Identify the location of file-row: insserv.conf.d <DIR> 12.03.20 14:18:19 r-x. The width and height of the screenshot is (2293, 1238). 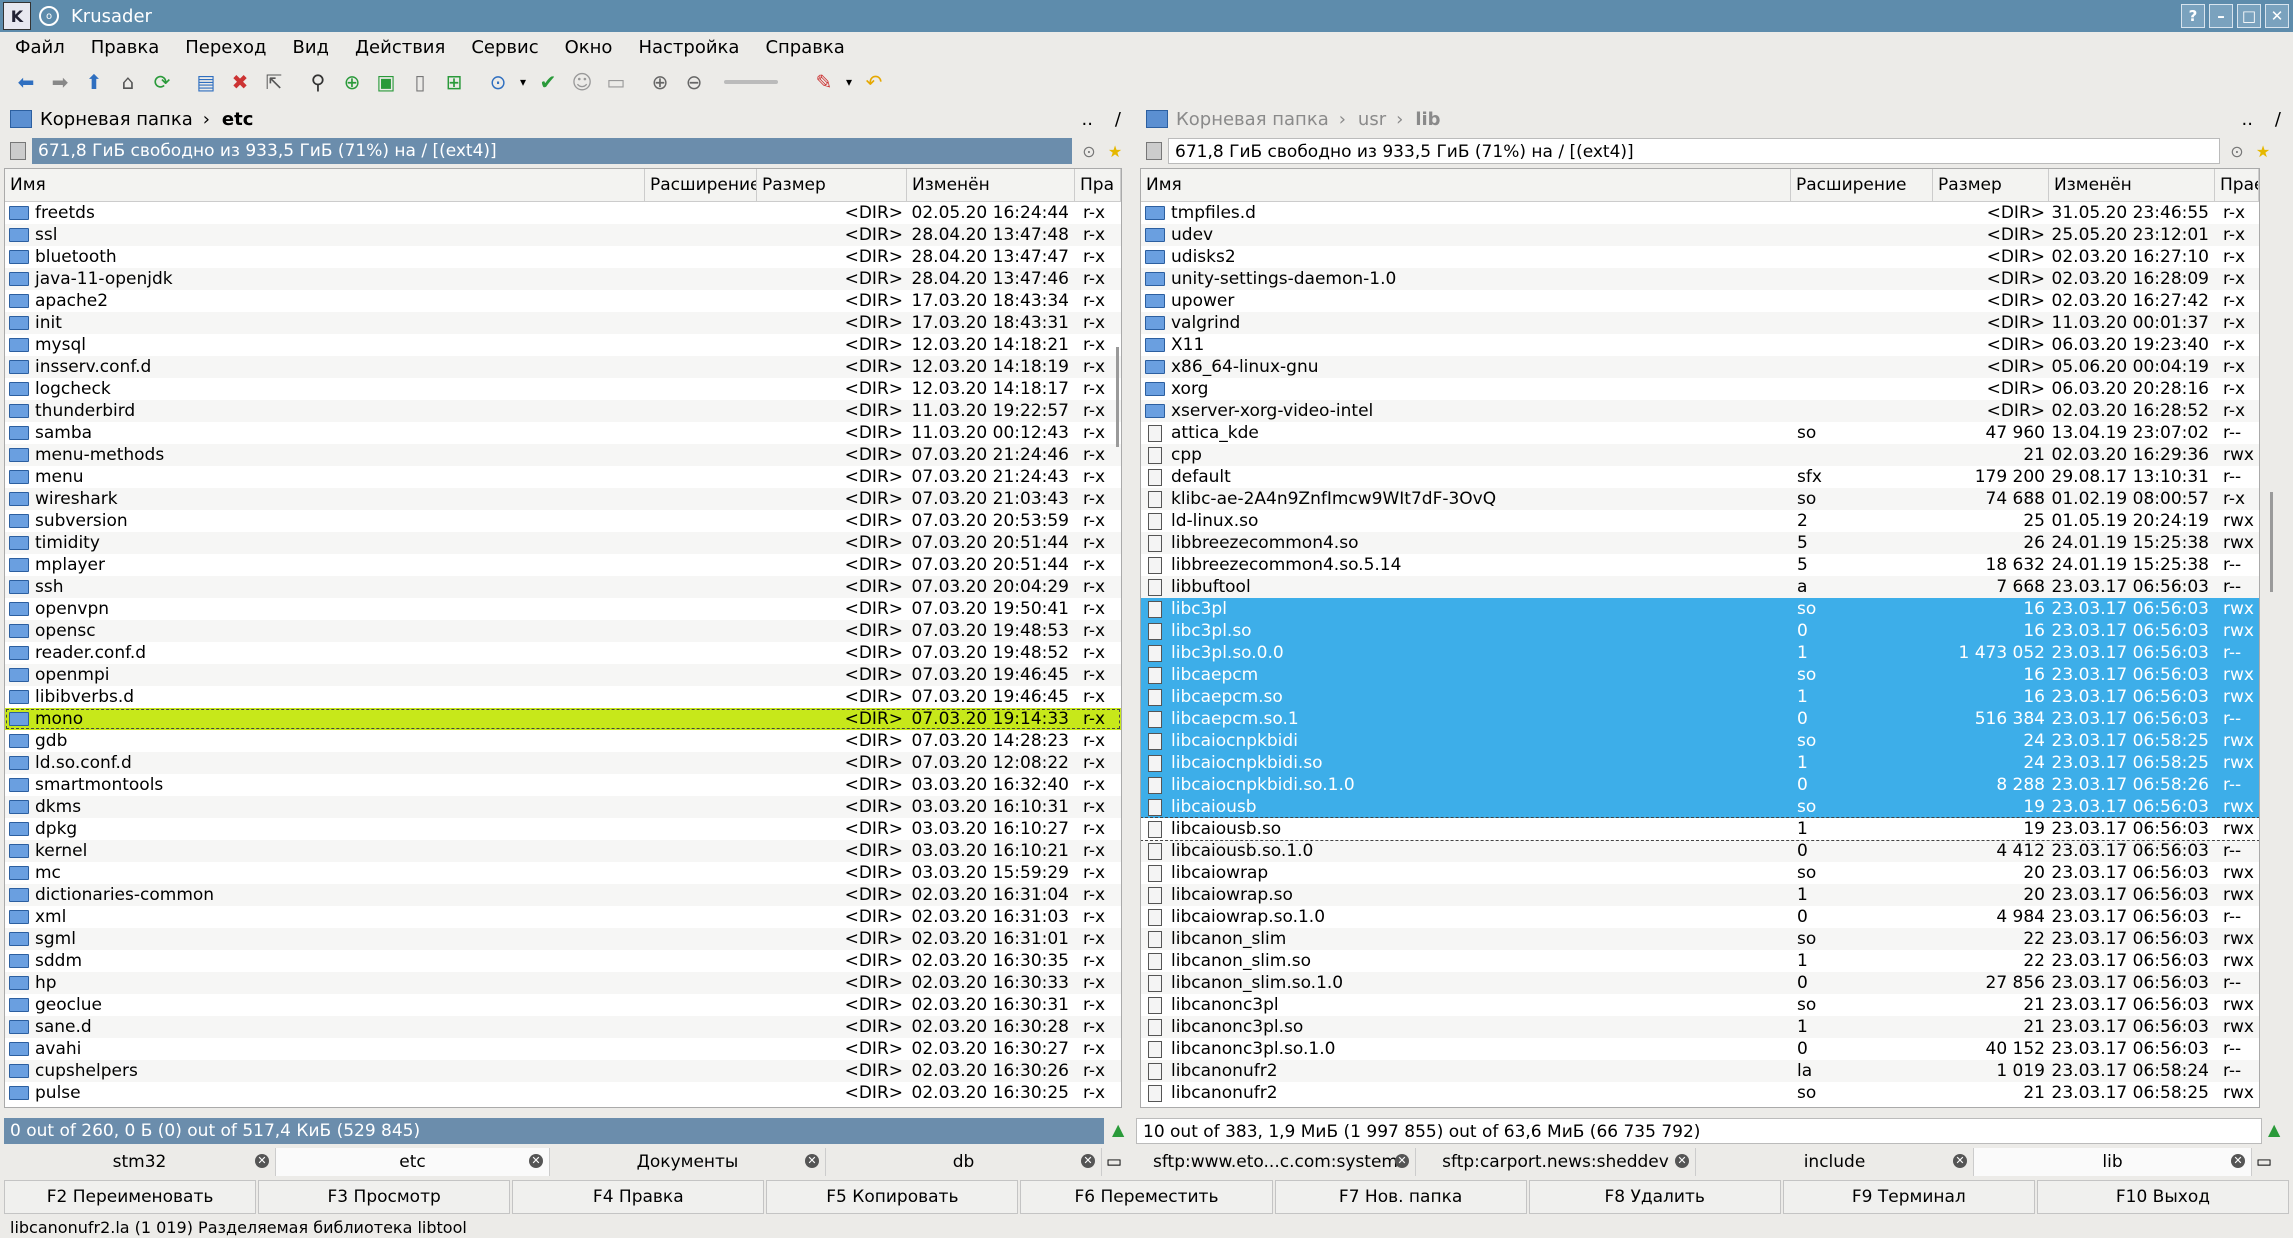
(563, 367).